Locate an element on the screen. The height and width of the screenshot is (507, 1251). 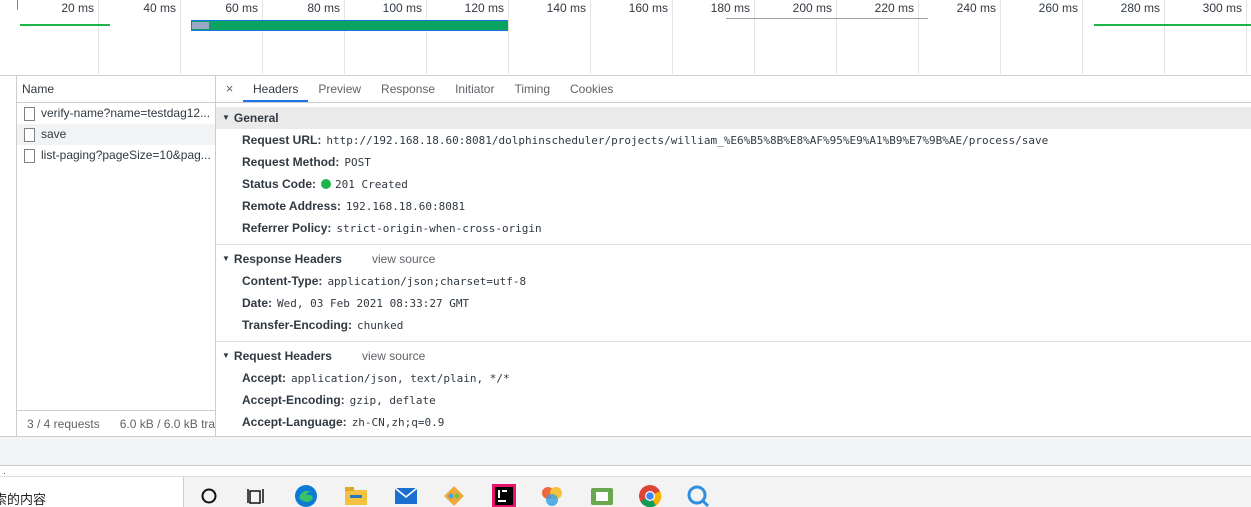
browser-icon is located at coordinates (552, 495).